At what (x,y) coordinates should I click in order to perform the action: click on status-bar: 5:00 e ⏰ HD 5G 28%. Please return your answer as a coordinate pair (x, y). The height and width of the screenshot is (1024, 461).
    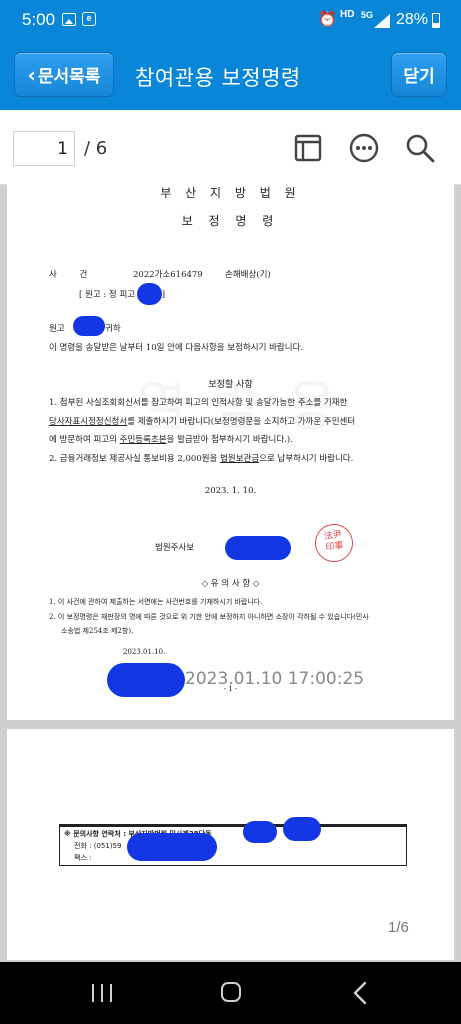
    Looking at the image, I should click on (230, 20).